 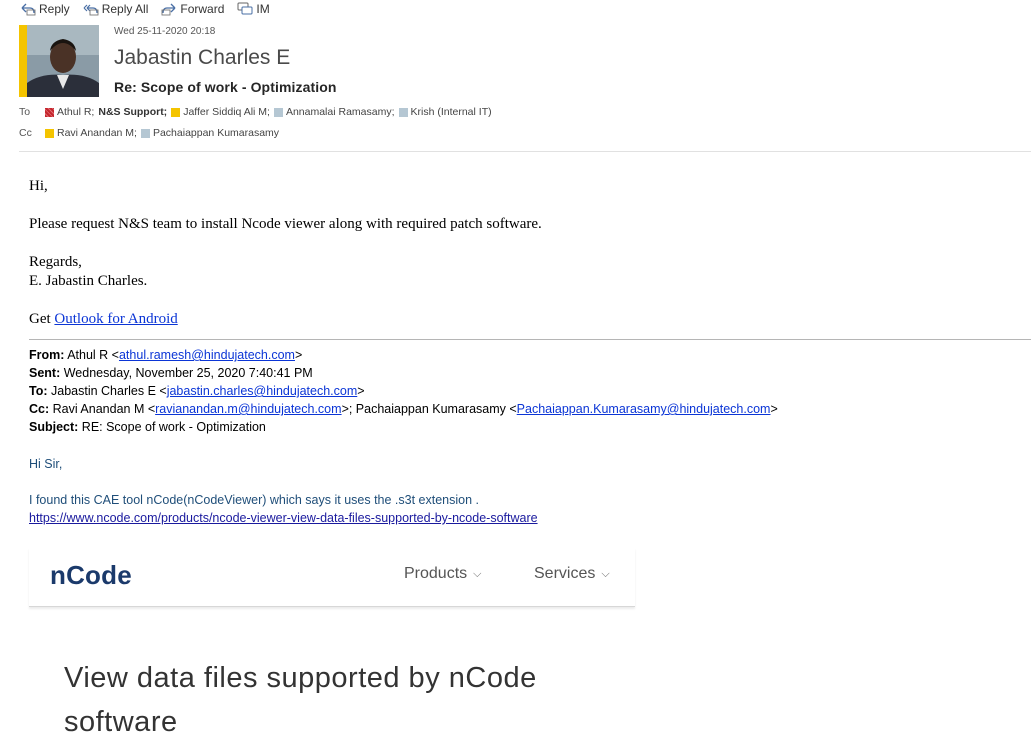 What do you see at coordinates (23, 61) in the screenshot?
I see `category-color-bar` at bounding box center [23, 61].